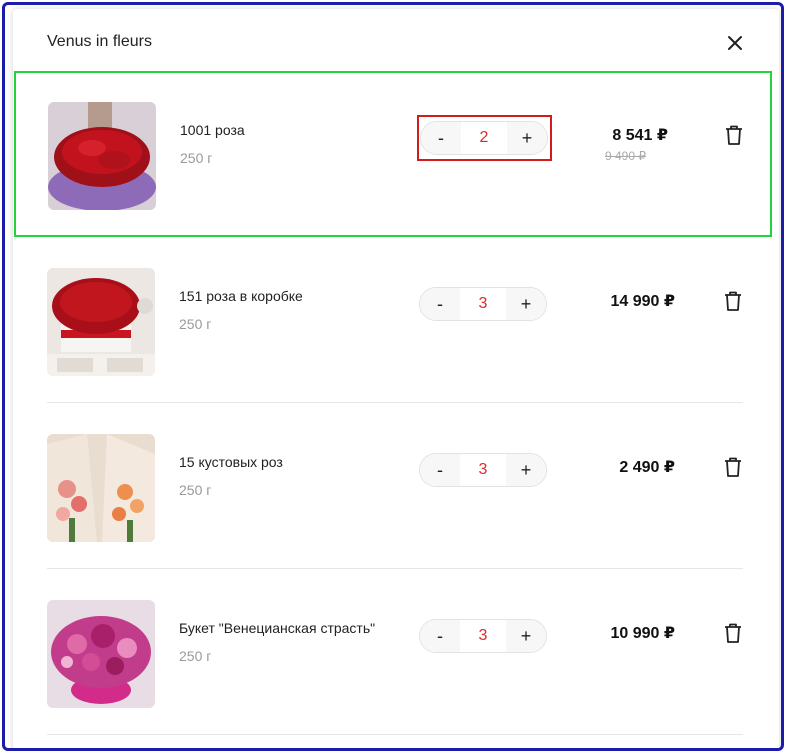 The width and height of the screenshot is (786, 753). What do you see at coordinates (735, 43) in the screenshot?
I see `close-icon` at bounding box center [735, 43].